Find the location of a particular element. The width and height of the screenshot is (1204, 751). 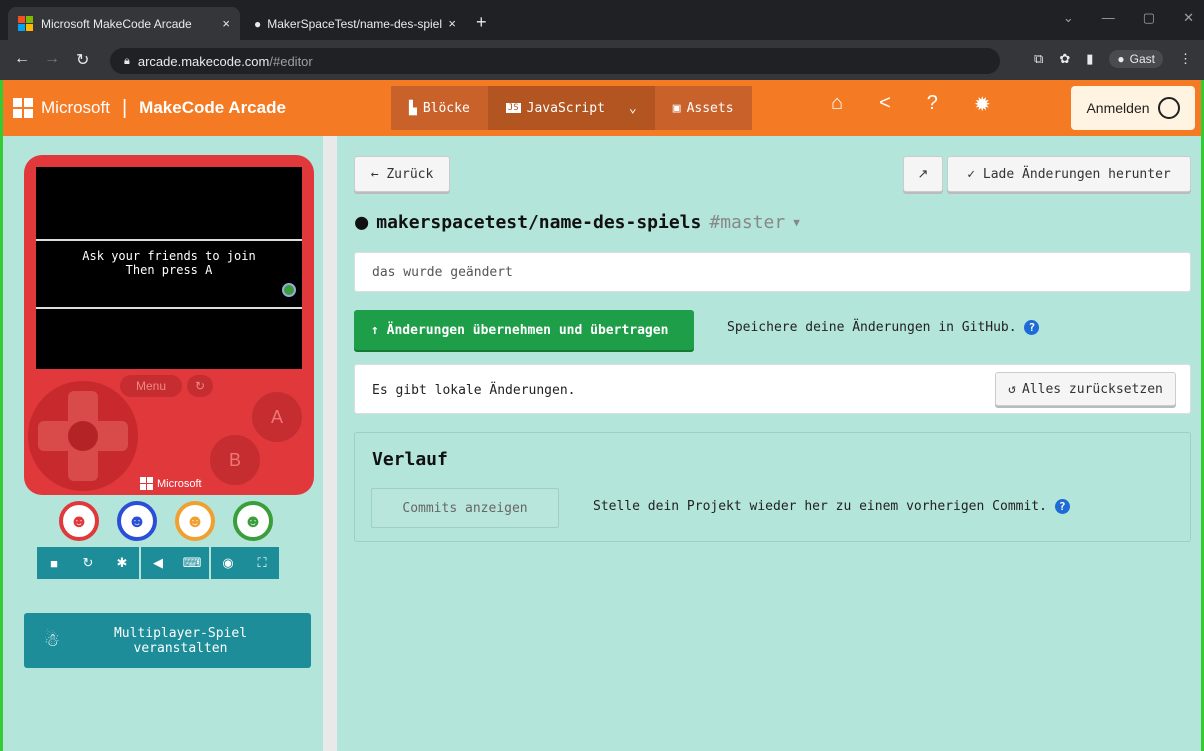

revert-all-button: ↺ Alles zurücksetzen is located at coordinates (1085, 389).